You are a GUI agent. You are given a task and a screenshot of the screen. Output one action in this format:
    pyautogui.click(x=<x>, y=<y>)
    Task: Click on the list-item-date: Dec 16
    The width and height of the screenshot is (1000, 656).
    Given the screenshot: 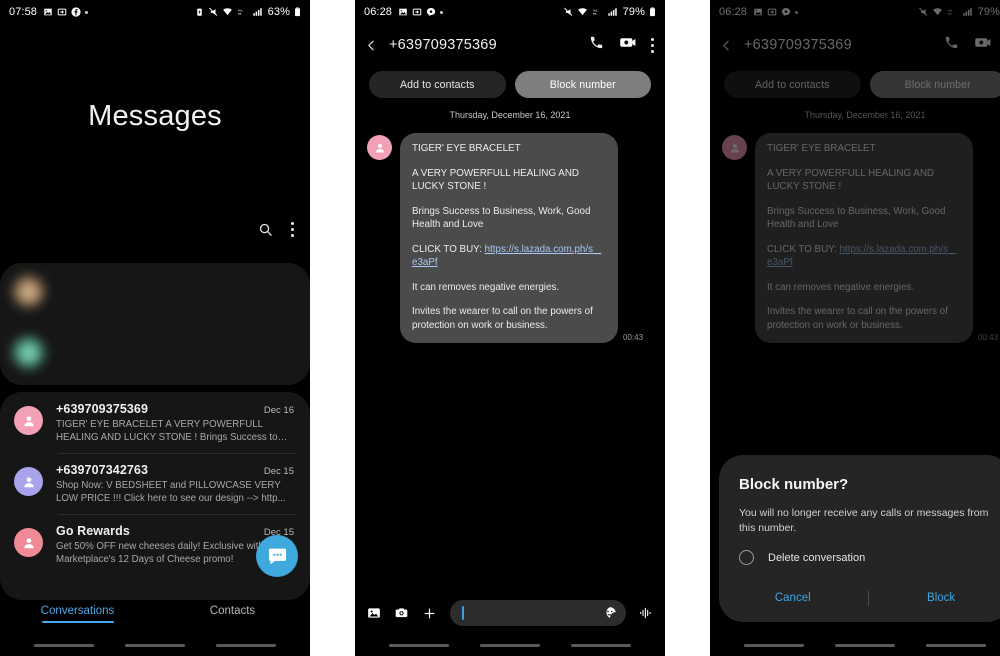 What is the action you would take?
    pyautogui.click(x=278, y=410)
    